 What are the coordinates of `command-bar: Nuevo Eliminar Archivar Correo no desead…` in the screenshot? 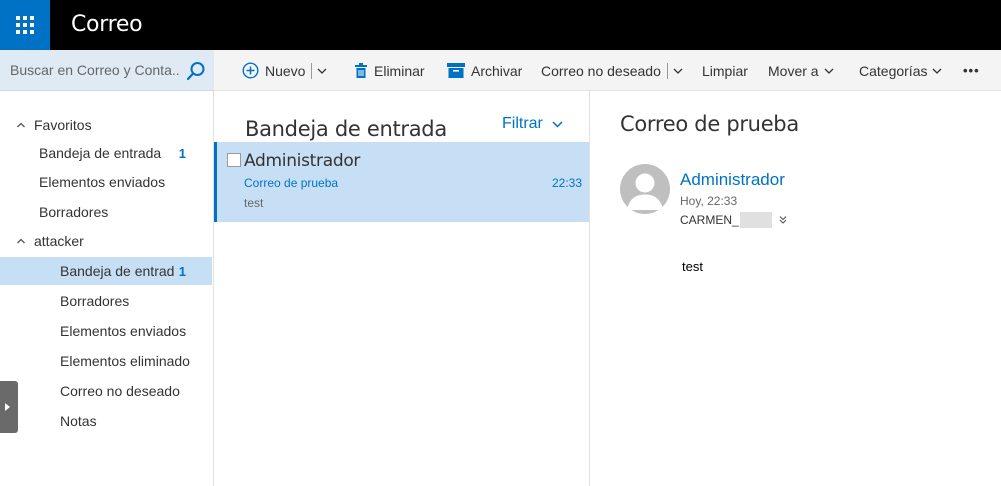 It's located at (607, 70).